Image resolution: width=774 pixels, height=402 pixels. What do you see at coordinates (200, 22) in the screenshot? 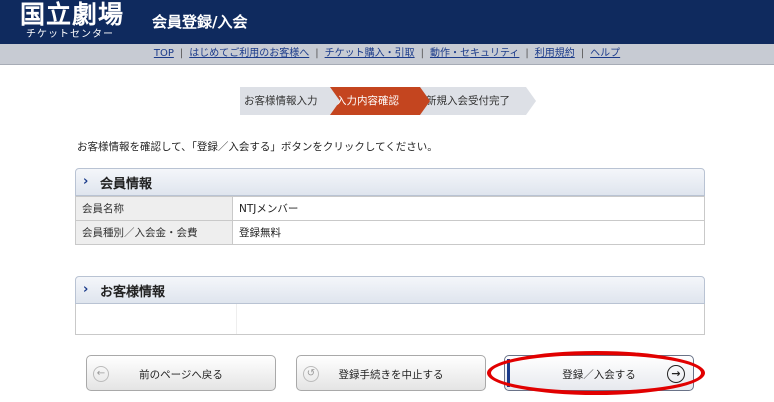
I see `page-title: 会員登録/入会` at bounding box center [200, 22].